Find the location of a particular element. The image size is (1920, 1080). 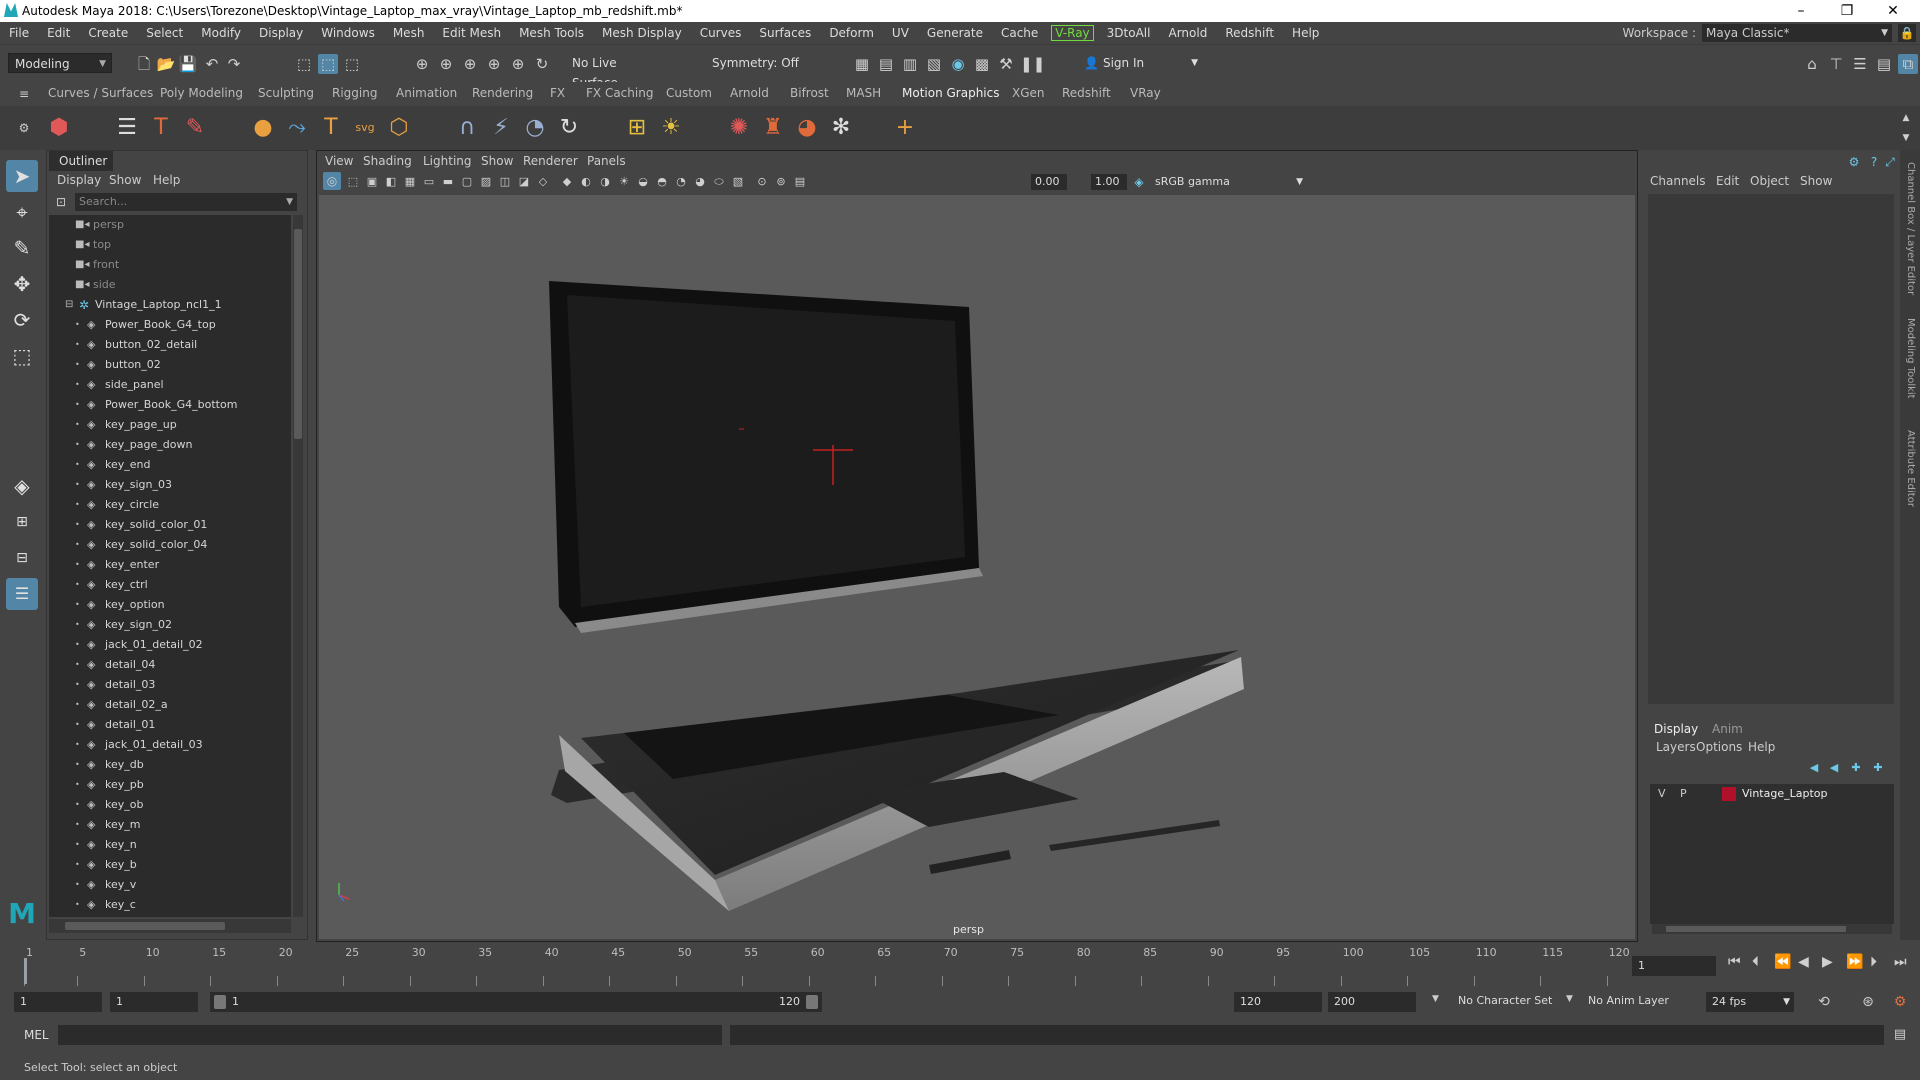

sign-in-button: 👤 Sign In ▼ is located at coordinates (1142, 63).